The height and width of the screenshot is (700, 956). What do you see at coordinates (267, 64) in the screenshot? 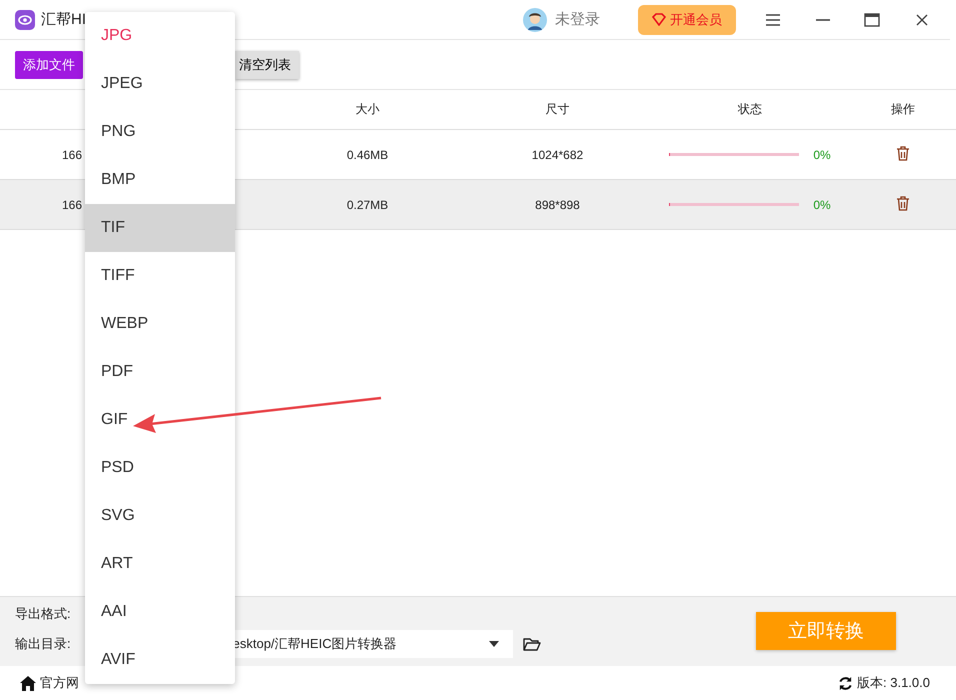
I see `clear-list-button: 清空列表` at bounding box center [267, 64].